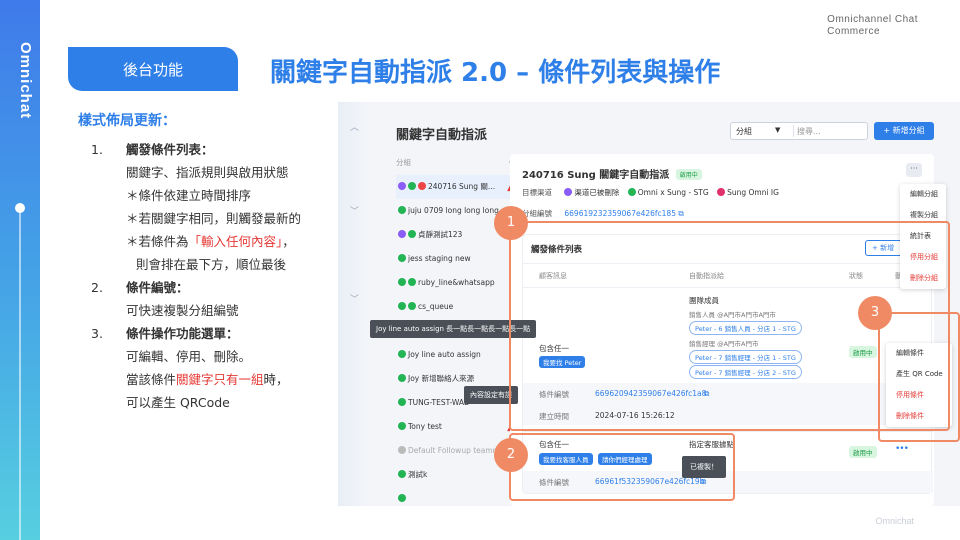  I want to click on item-title: 觸發條件列表：, so click(170, 149).